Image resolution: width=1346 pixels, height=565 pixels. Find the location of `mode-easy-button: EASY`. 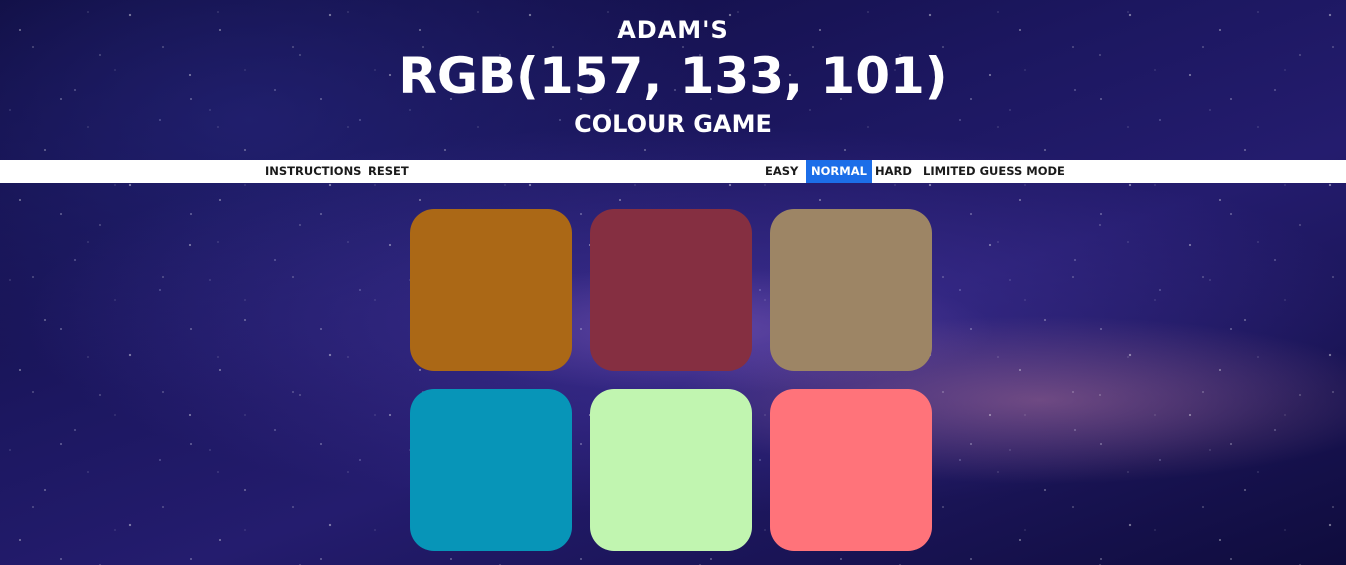

mode-easy-button: EASY is located at coordinates (781, 171).